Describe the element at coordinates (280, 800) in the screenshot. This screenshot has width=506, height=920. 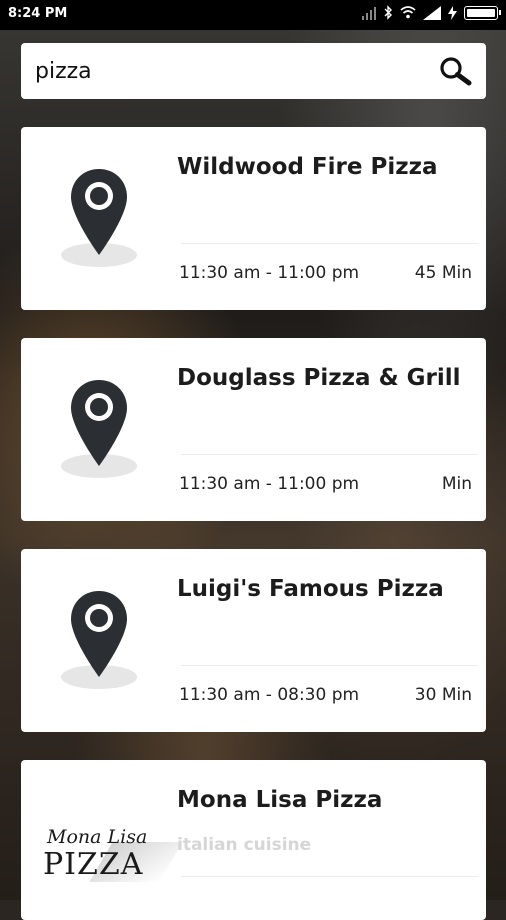
I see `restaurant-name: Mona Lisa Pizza` at that location.